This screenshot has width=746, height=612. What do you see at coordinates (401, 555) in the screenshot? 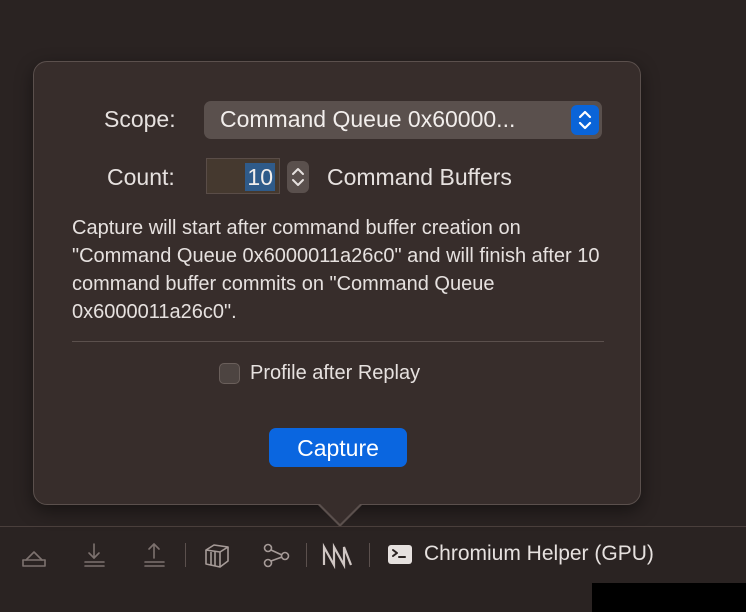
I see `terminal-icon` at bounding box center [401, 555].